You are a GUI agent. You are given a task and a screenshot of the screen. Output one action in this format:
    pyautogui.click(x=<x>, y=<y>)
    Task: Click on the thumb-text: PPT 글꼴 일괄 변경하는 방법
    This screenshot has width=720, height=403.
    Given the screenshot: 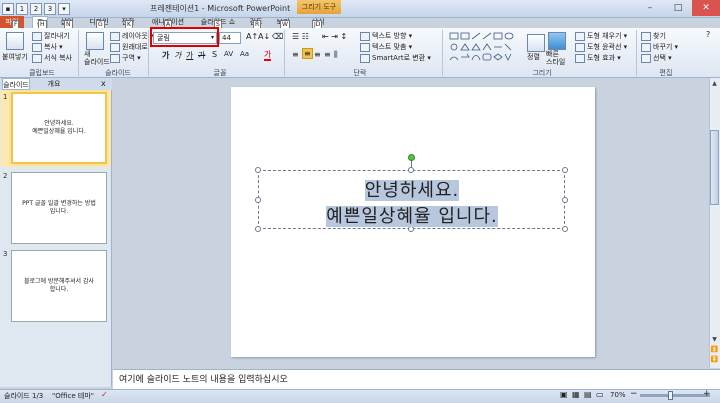 What is the action you would take?
    pyautogui.click(x=59, y=203)
    